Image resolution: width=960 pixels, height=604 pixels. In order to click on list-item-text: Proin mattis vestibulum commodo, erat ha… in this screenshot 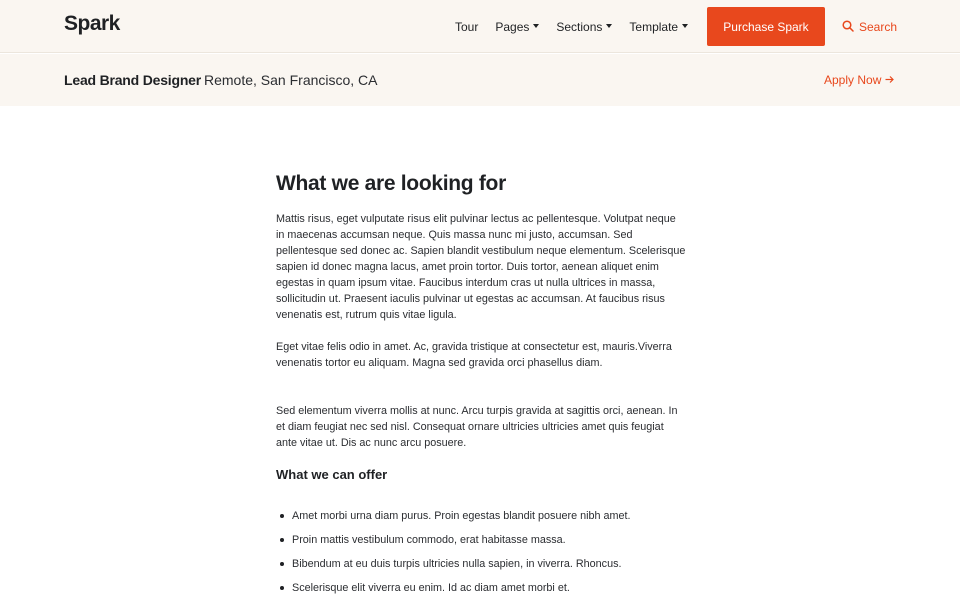, I will do `click(429, 540)`.